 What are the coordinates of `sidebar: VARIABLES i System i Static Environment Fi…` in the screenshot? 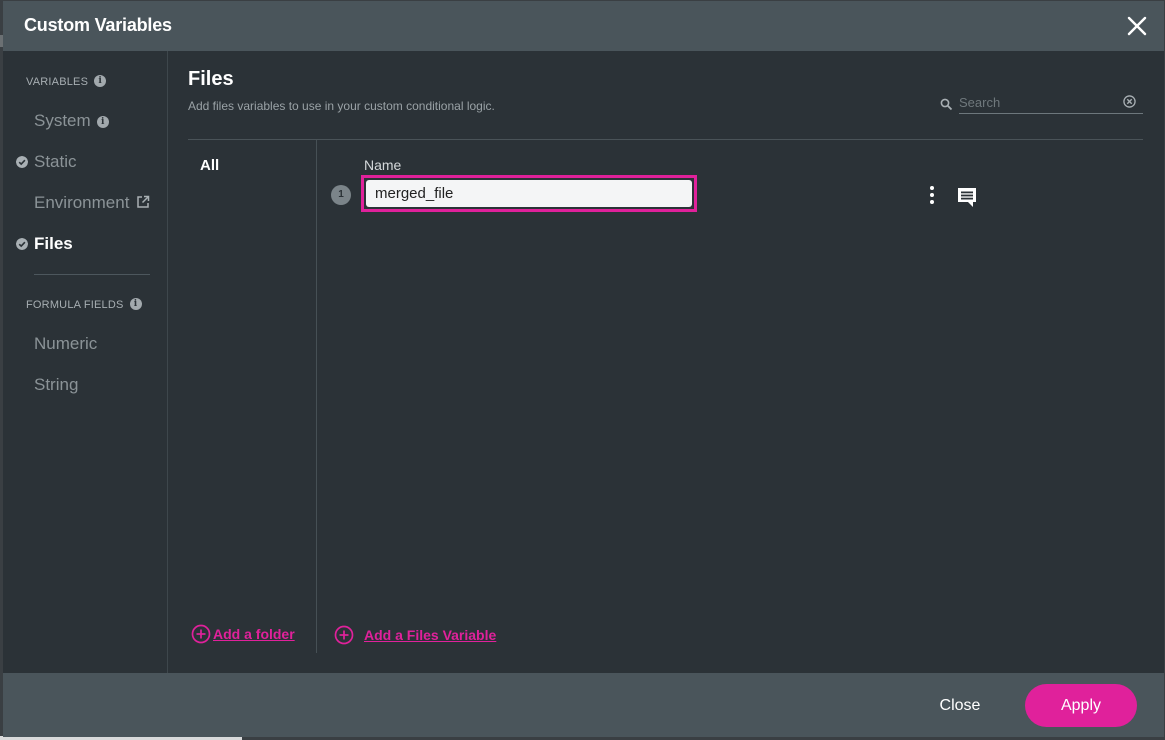 It's located at (85, 362).